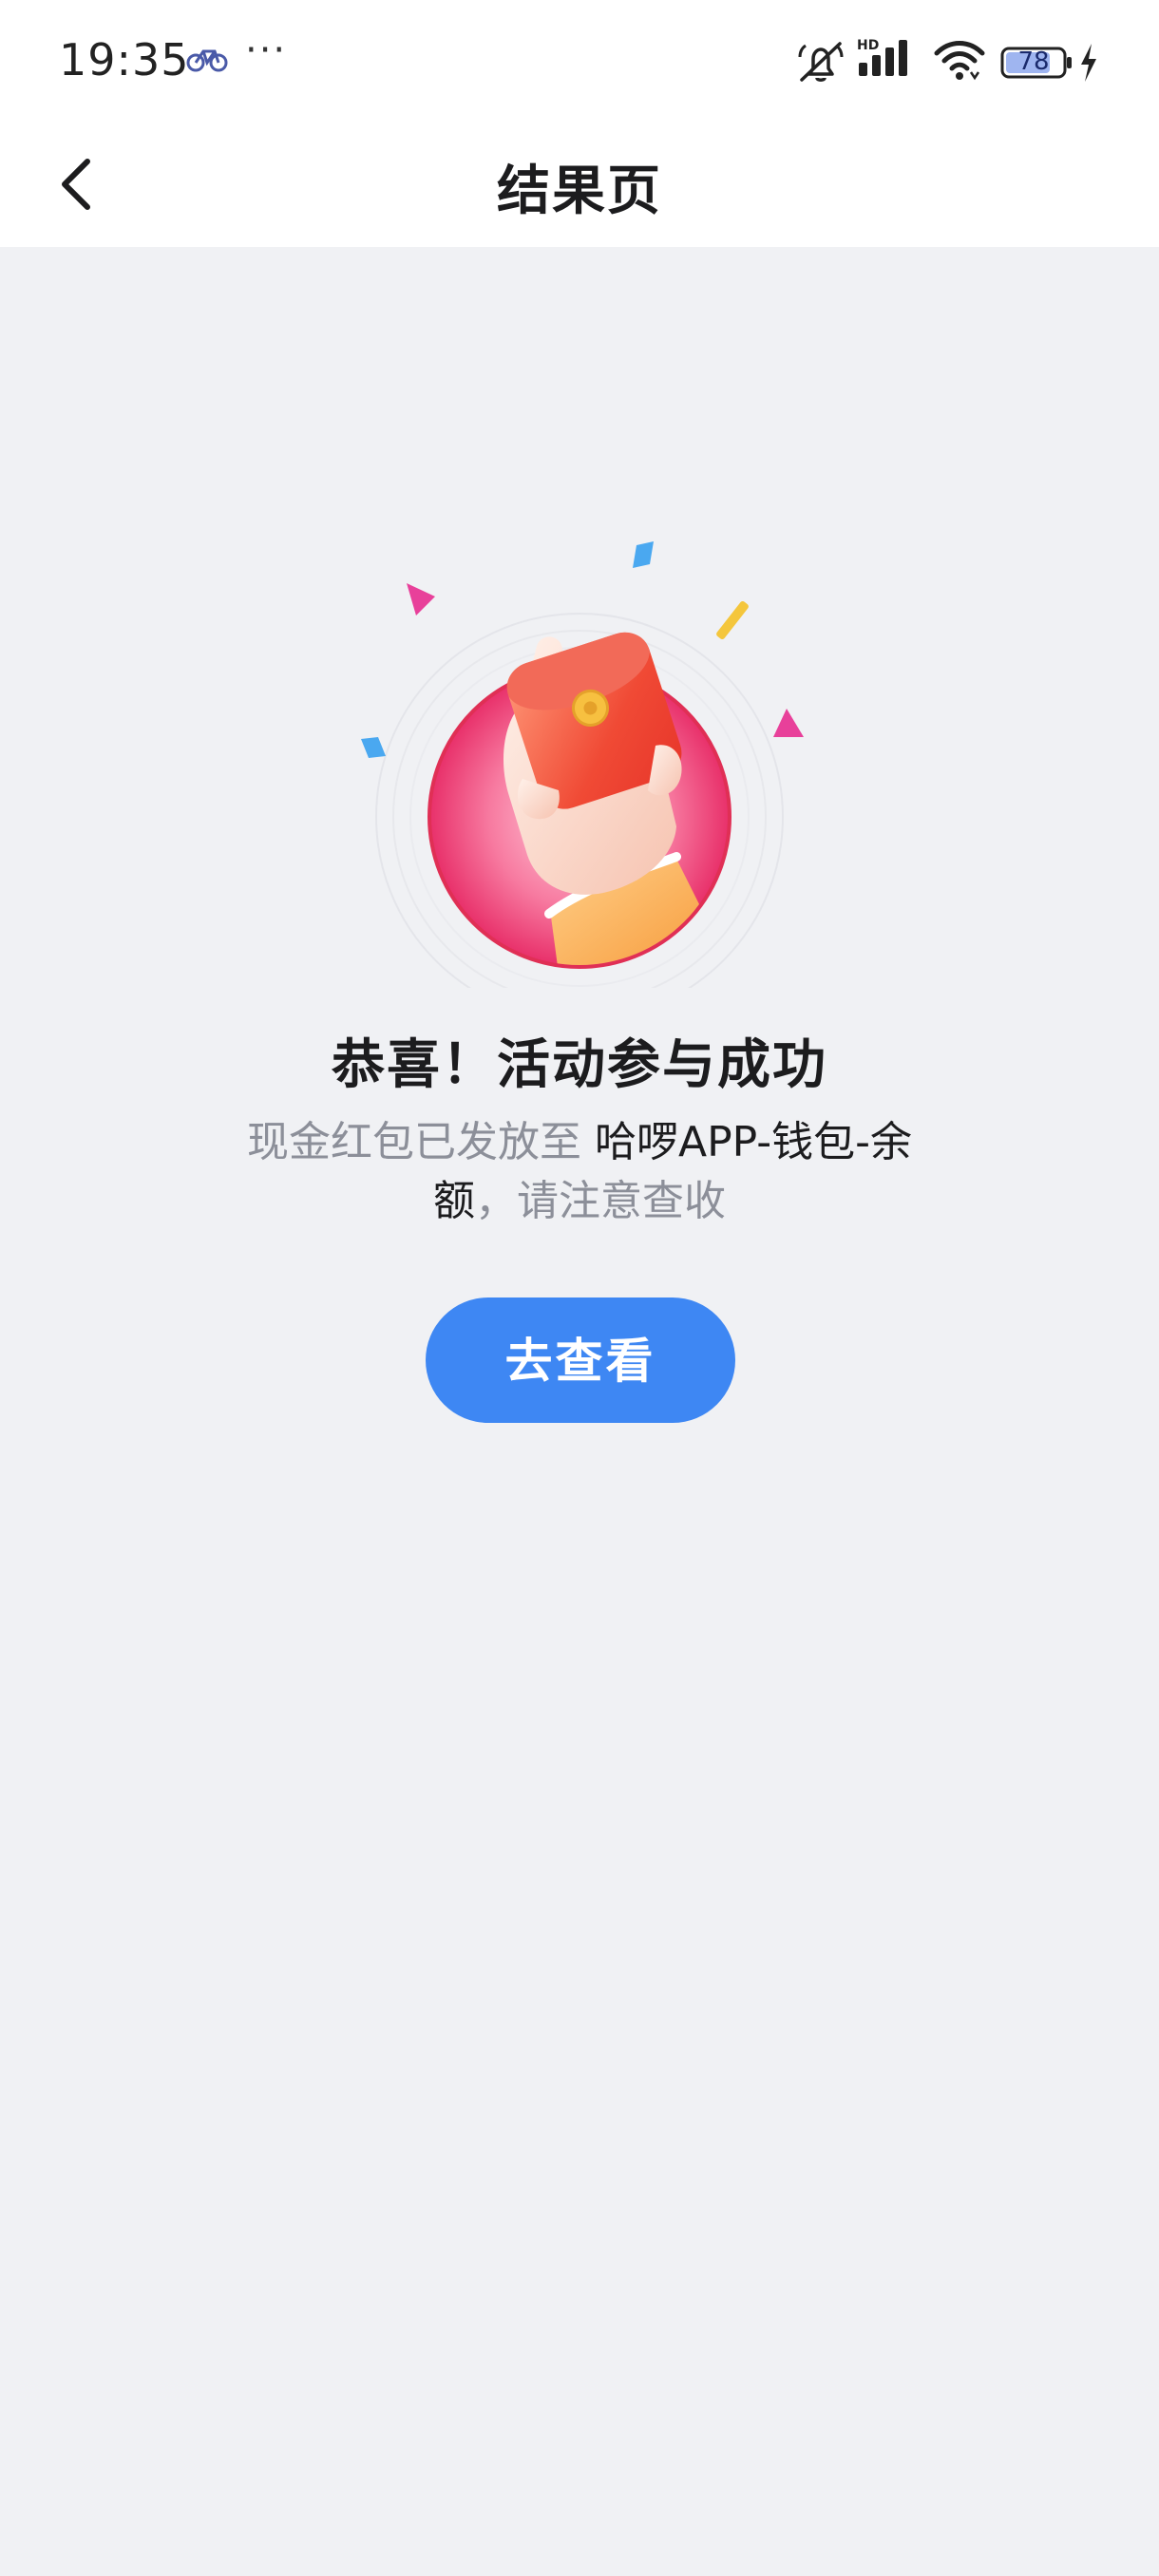 Image resolution: width=1159 pixels, height=2576 pixels. What do you see at coordinates (868, 45) in the screenshot?
I see `svg-text: HD` at bounding box center [868, 45].